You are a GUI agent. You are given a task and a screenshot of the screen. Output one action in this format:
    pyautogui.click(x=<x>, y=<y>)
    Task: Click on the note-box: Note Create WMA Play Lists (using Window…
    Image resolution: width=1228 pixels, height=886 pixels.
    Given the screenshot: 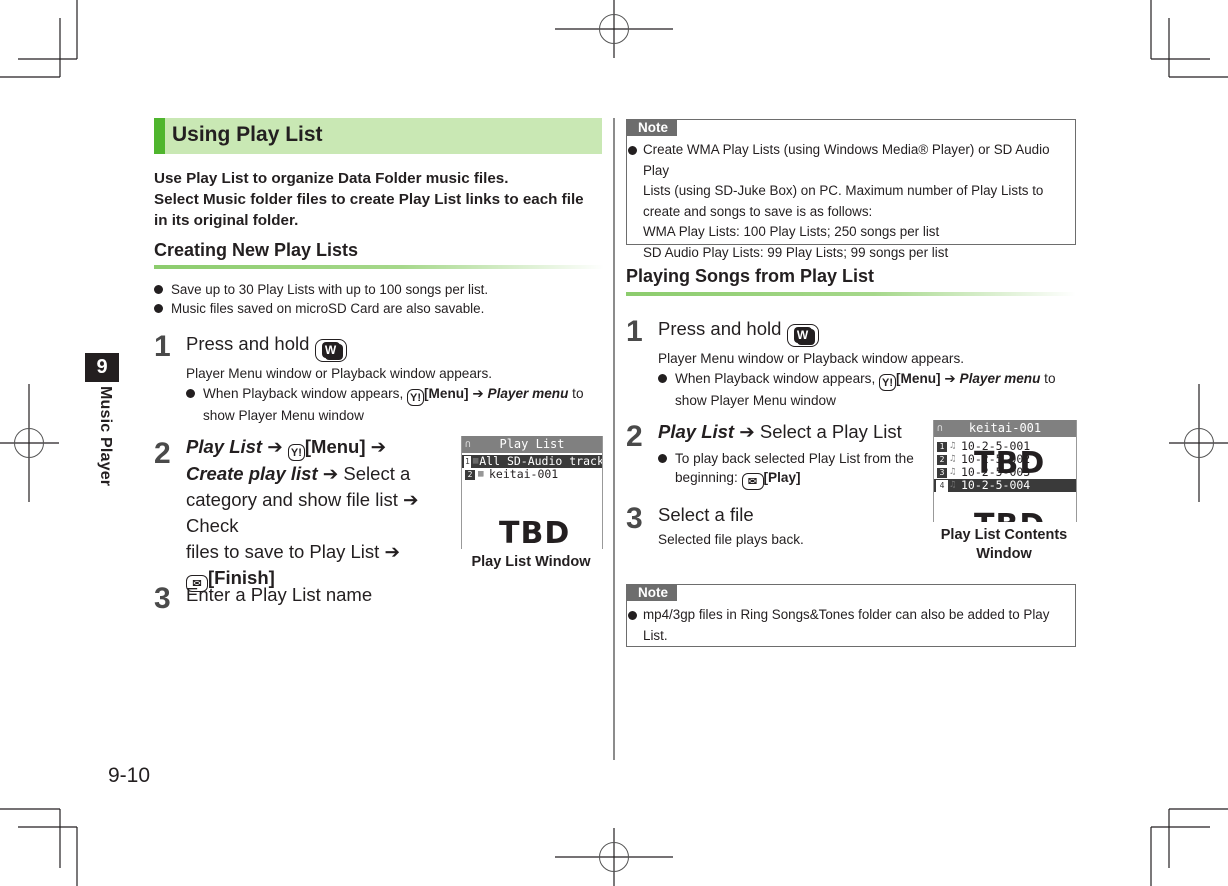 What is the action you would take?
    pyautogui.click(x=851, y=189)
    